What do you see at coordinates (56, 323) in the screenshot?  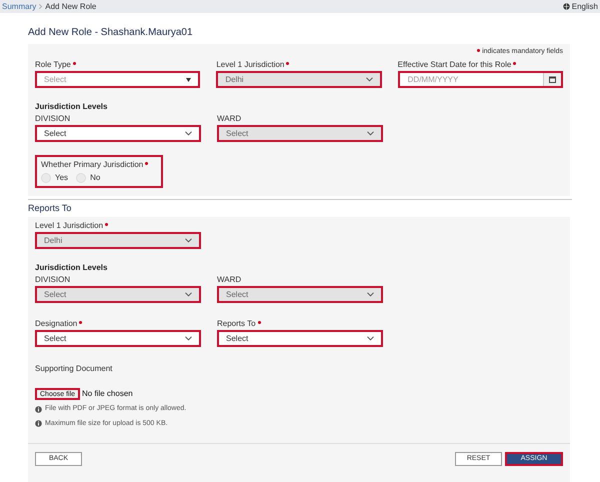 I see `field-label: Designation` at bounding box center [56, 323].